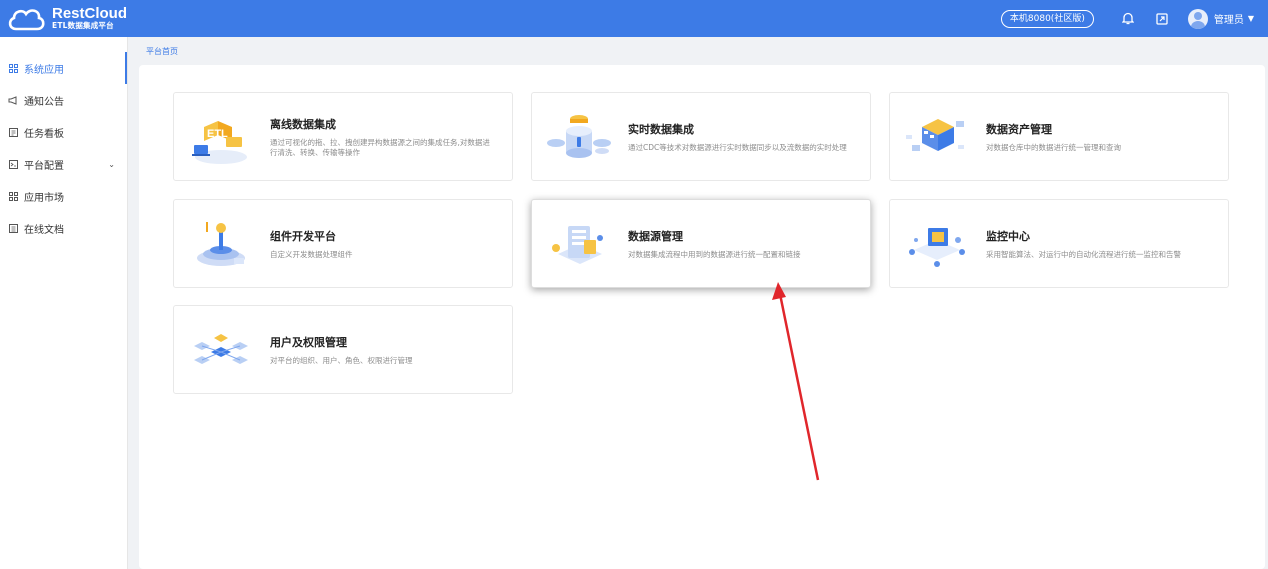 The width and height of the screenshot is (1268, 569). I want to click on etl-illustration-icon: ETL, so click(219, 142).